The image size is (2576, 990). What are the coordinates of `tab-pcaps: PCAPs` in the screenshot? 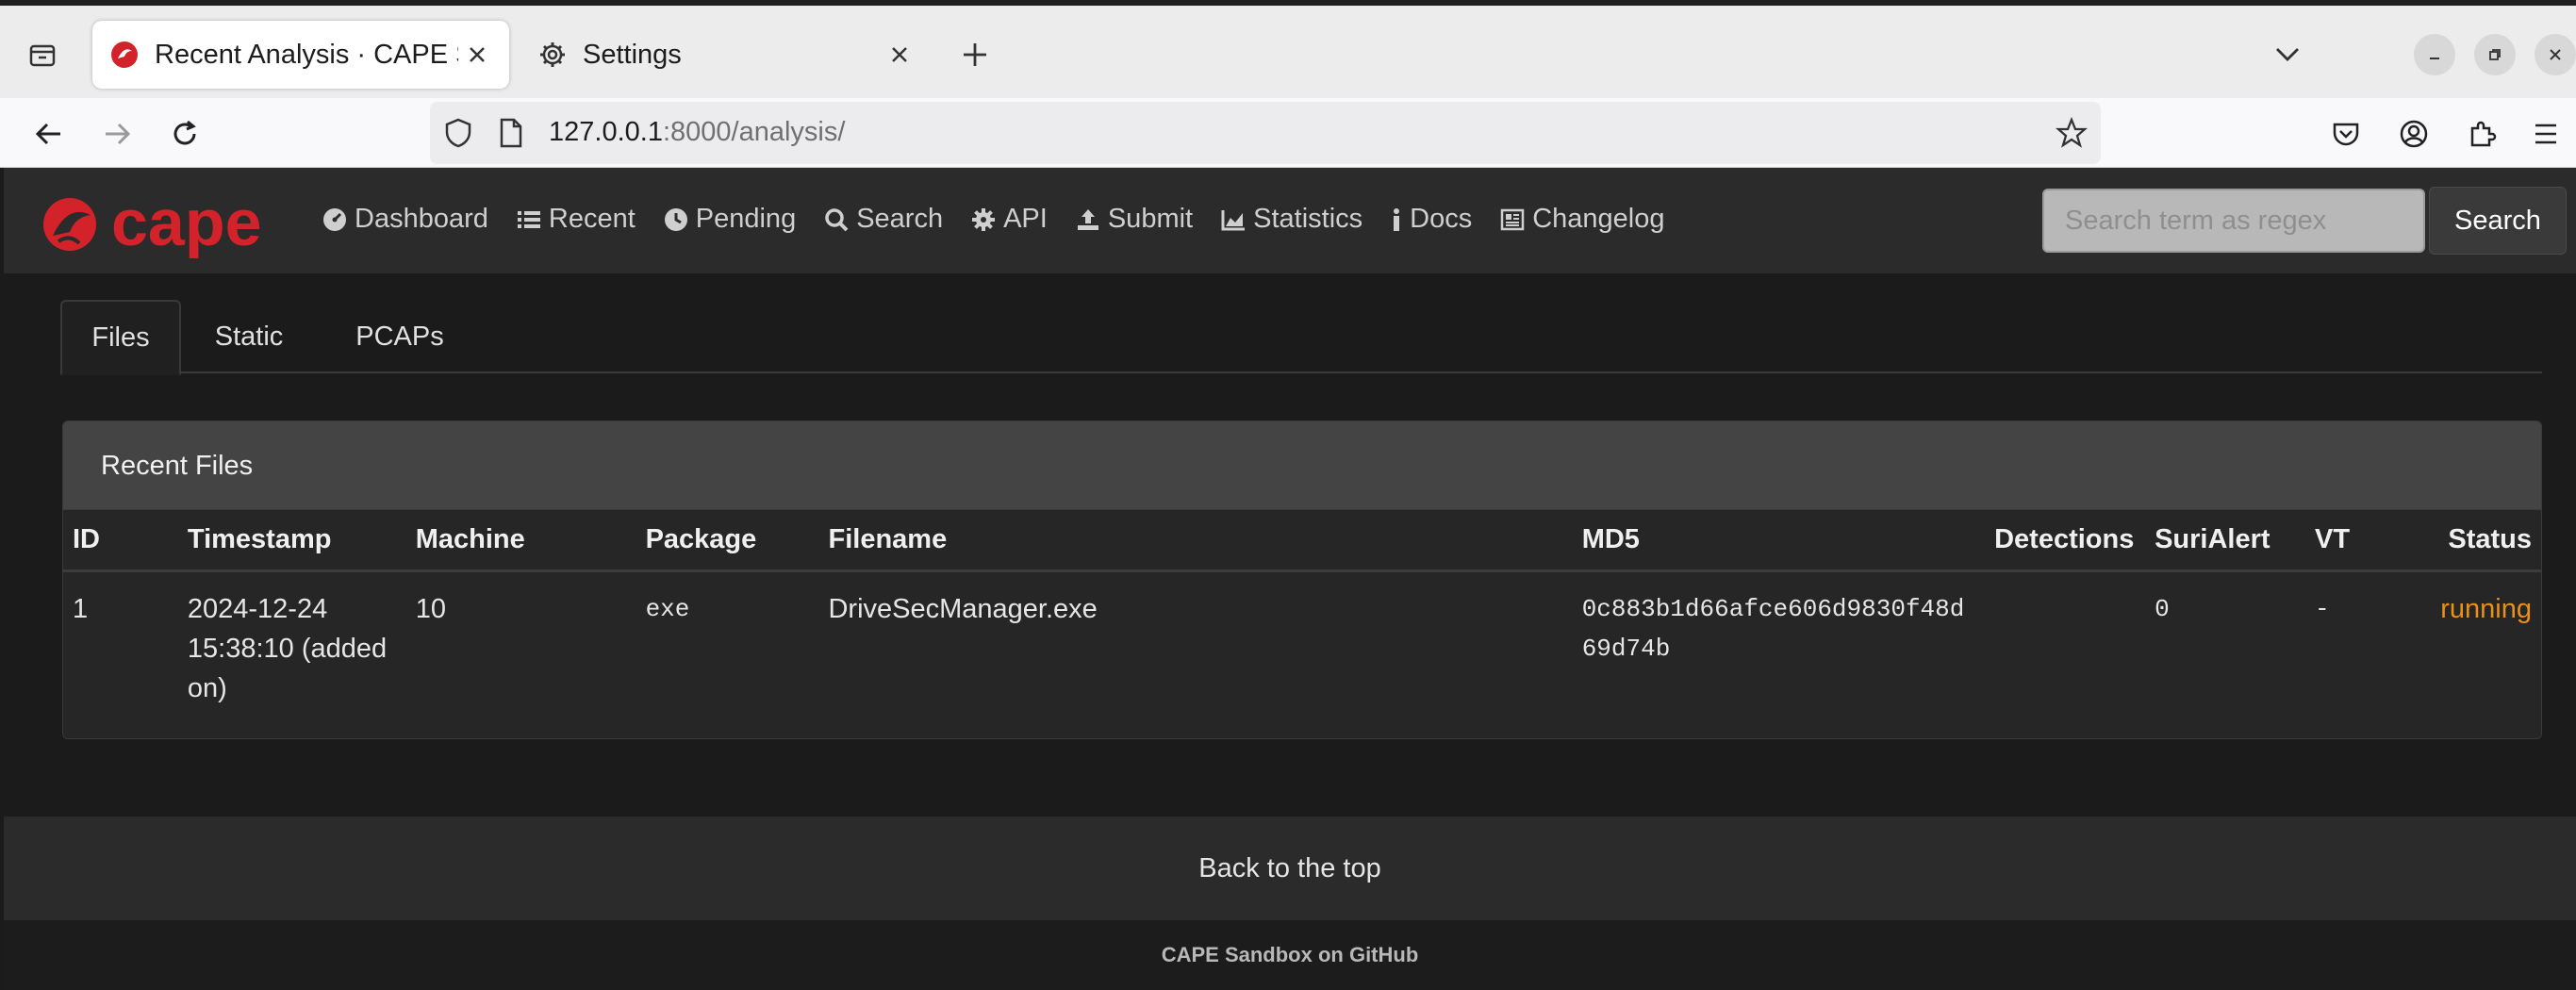 It's located at (399, 336).